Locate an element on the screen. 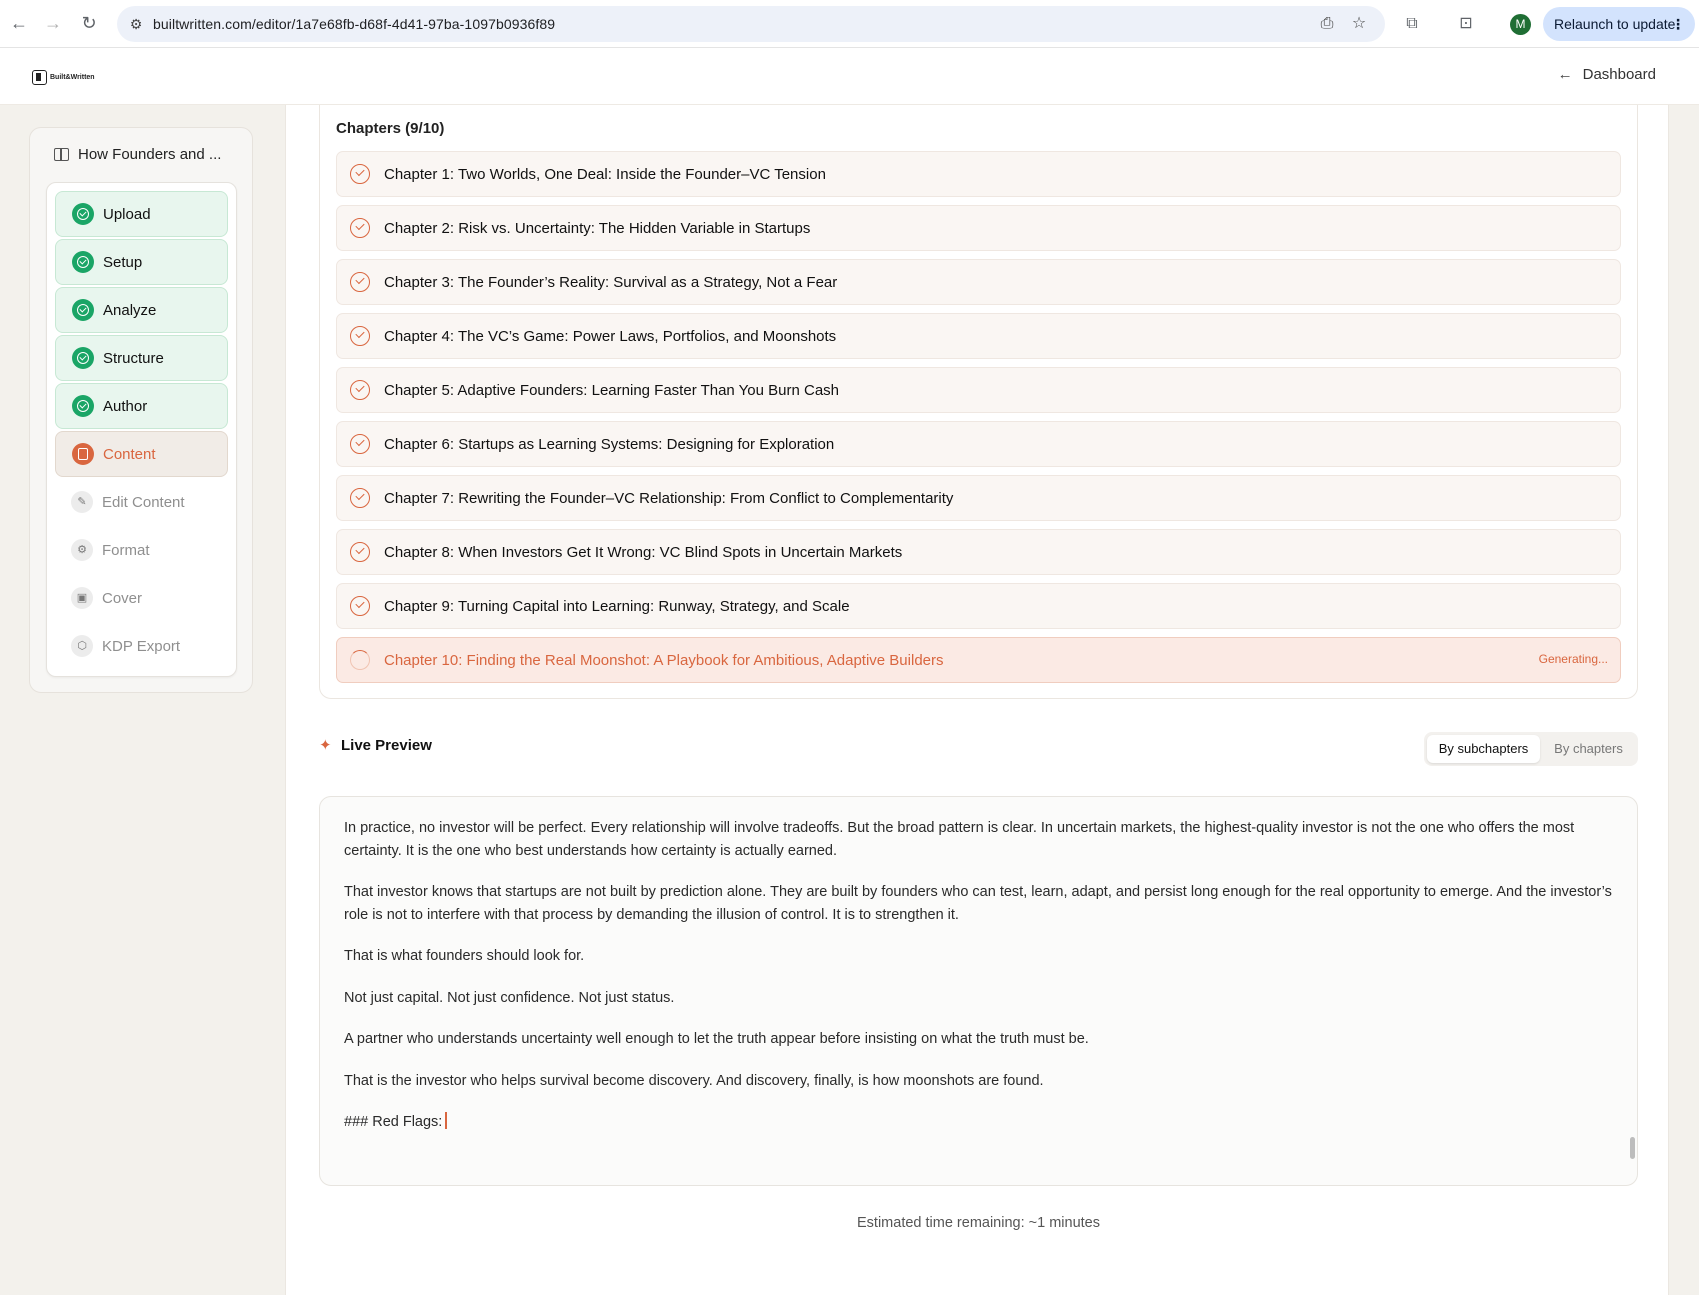  gear-icon: ⚙ is located at coordinates (82, 550).